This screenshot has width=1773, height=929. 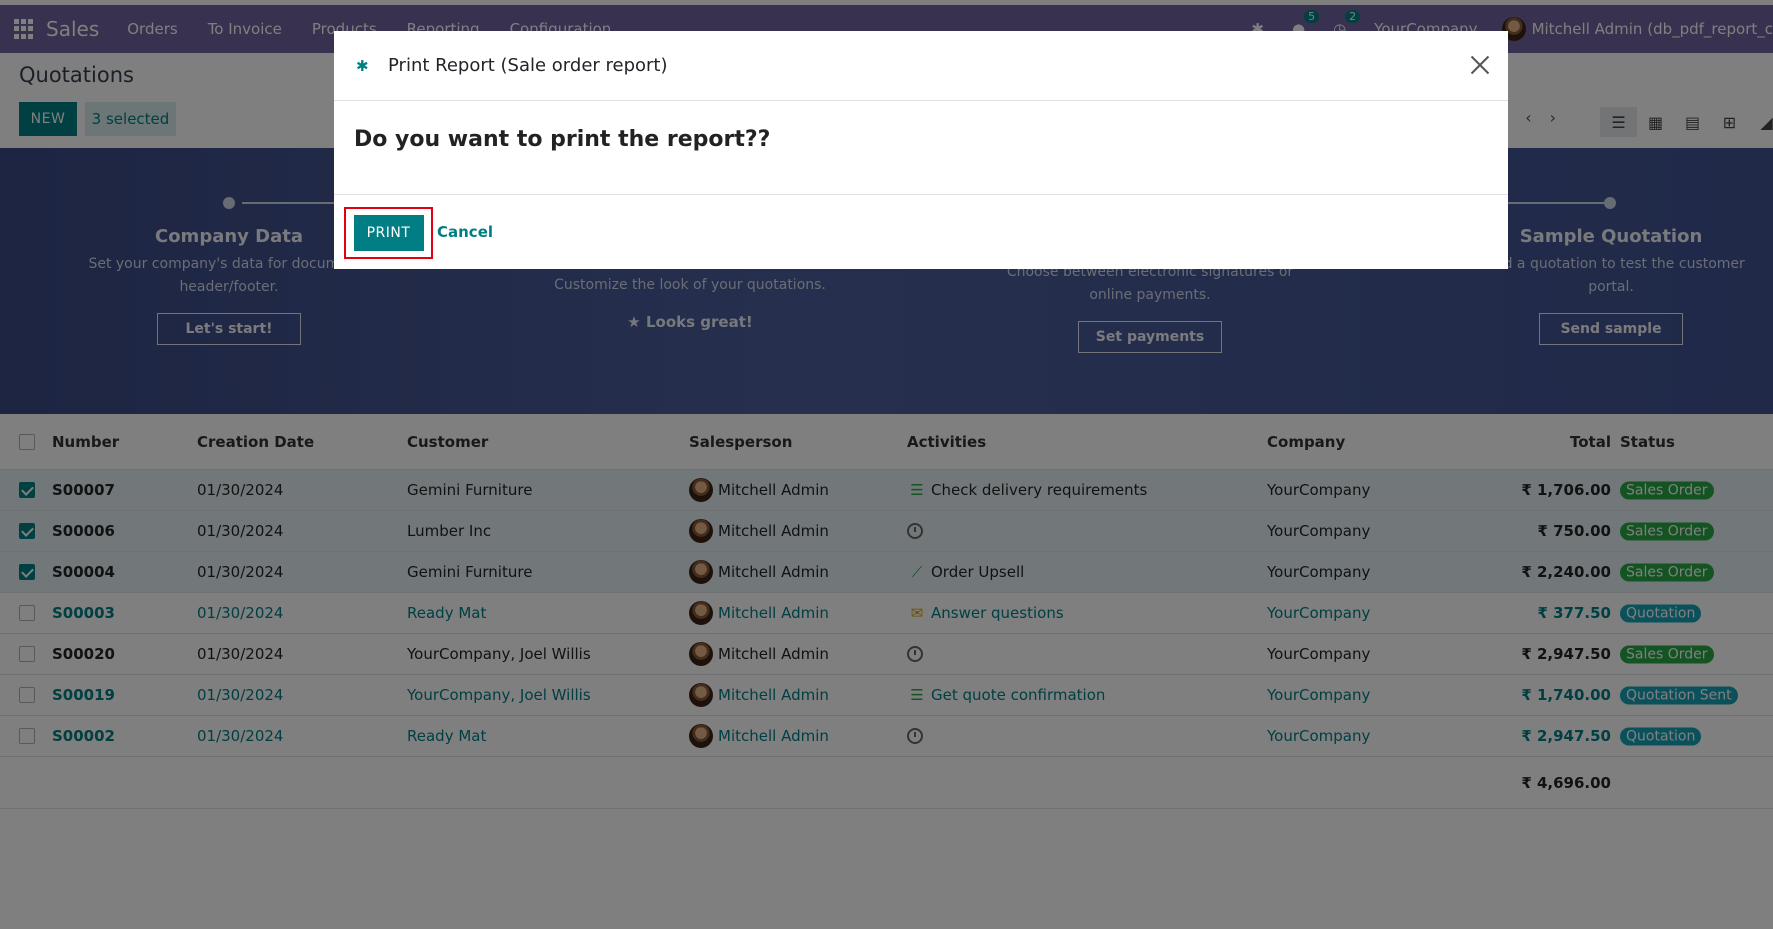 What do you see at coordinates (465, 232) in the screenshot?
I see `cancel-button: Cancel` at bounding box center [465, 232].